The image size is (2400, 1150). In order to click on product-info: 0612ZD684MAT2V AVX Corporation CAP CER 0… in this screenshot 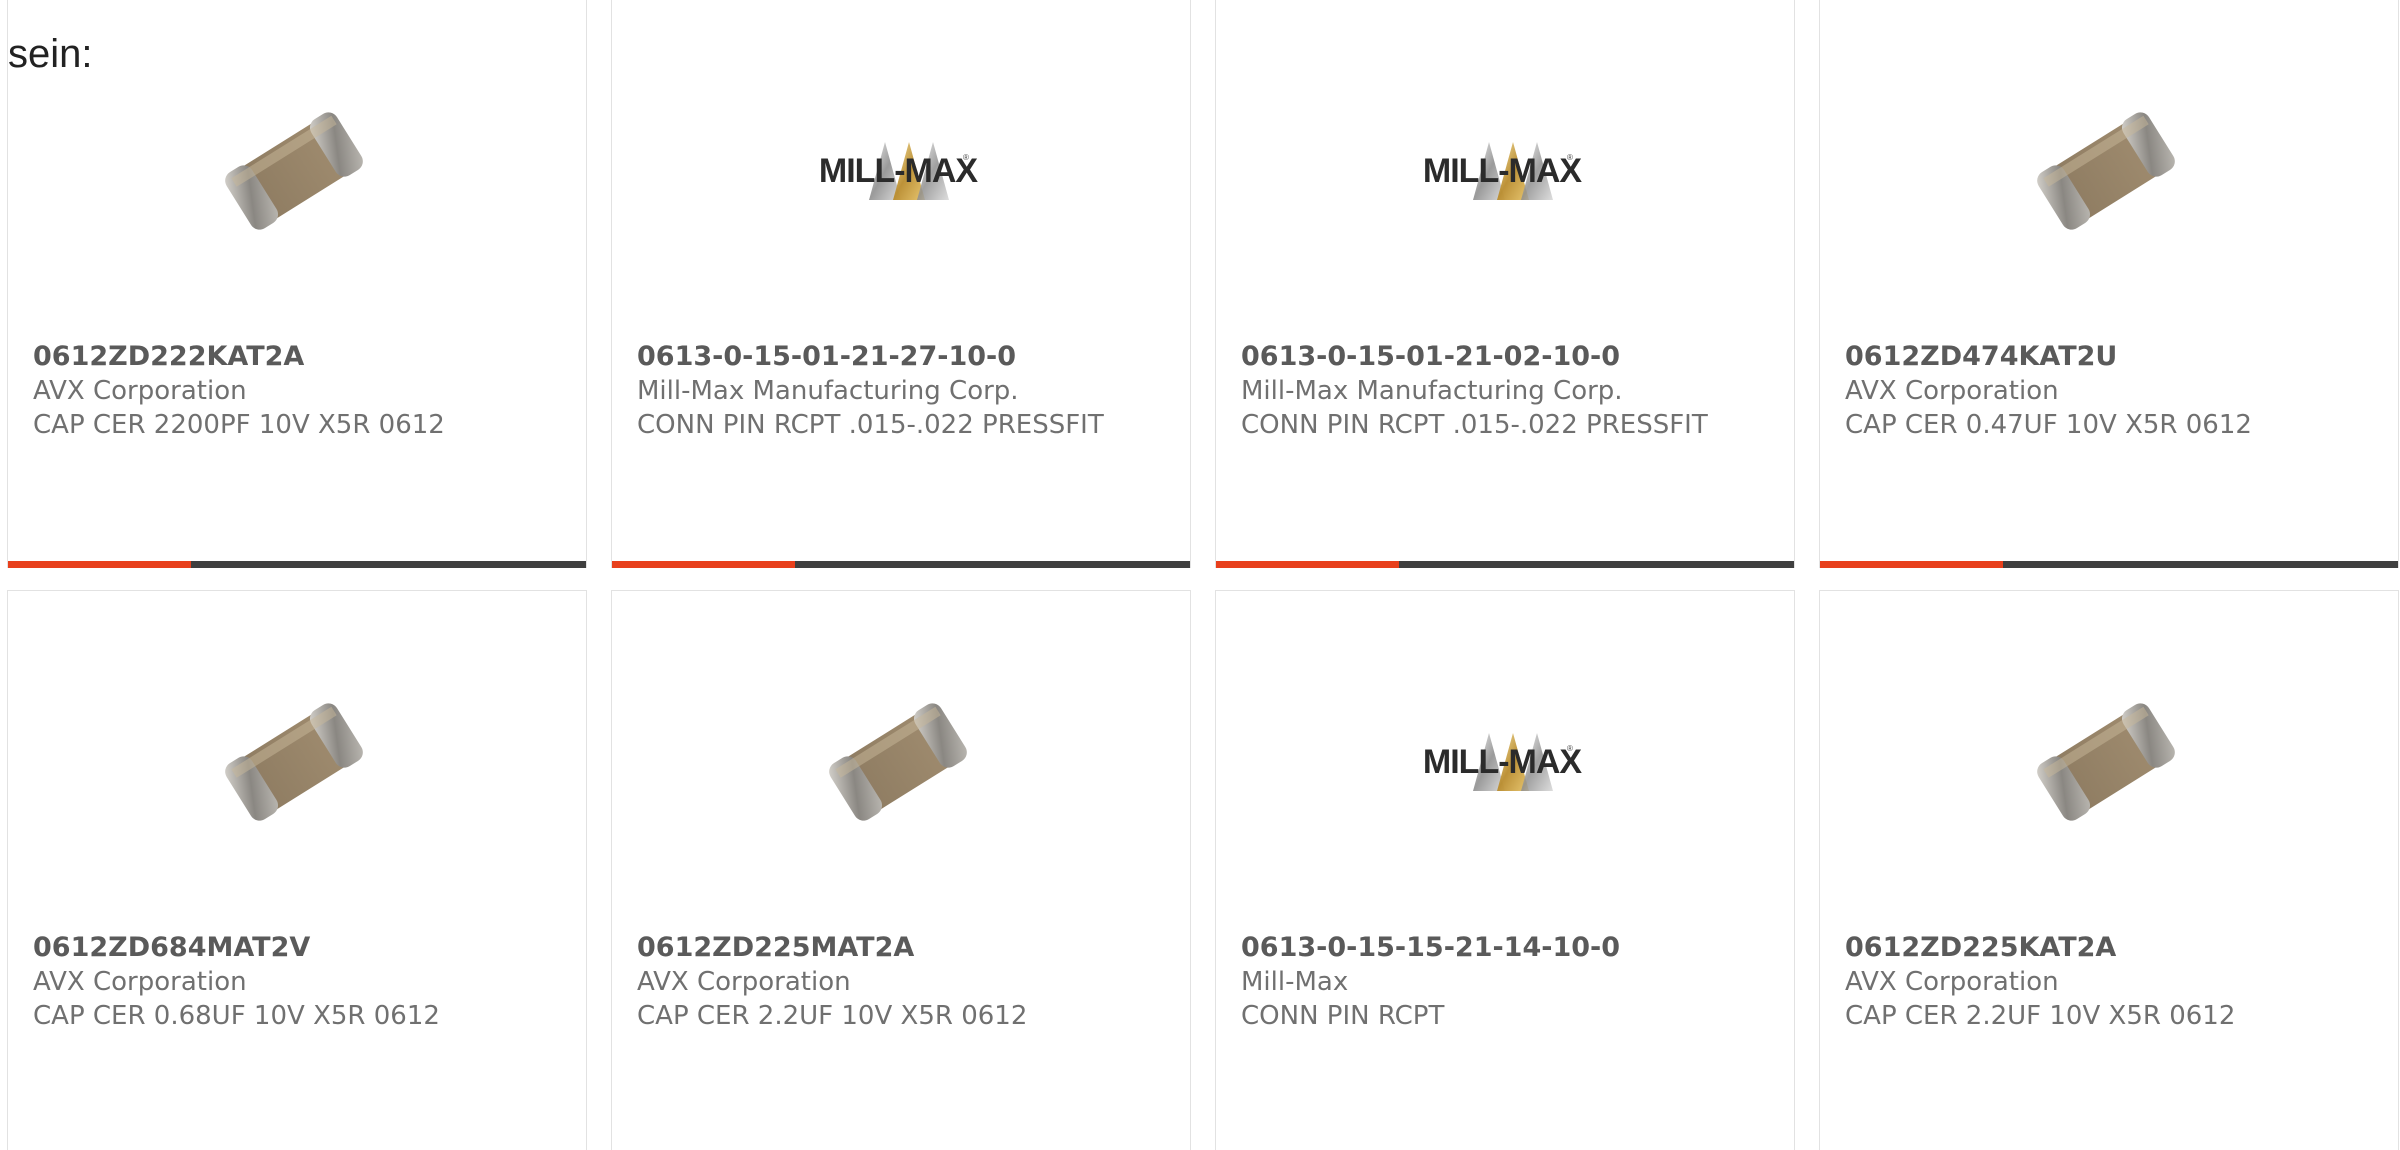, I will do `click(298, 982)`.